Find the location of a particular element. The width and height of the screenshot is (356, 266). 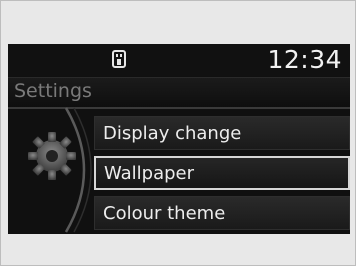

menu-item-display-change: Display change is located at coordinates (222, 133).